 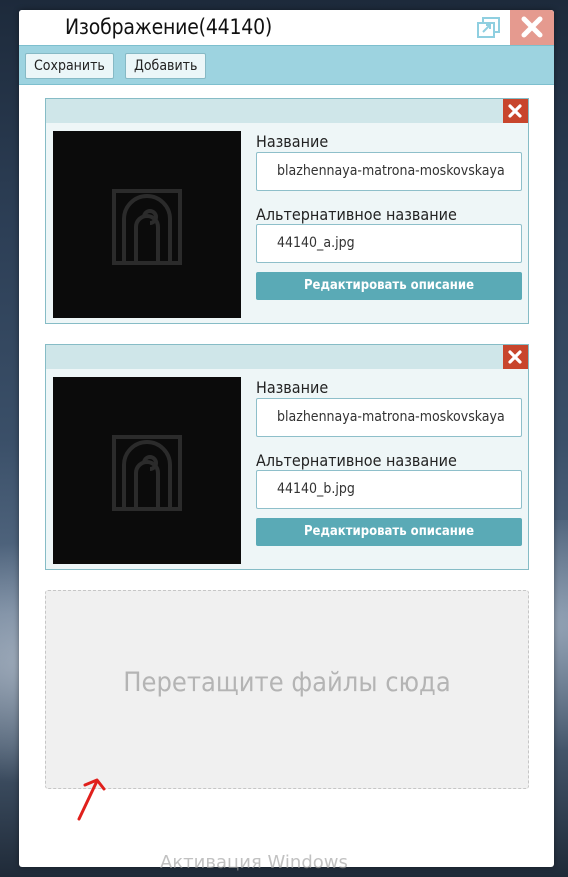 What do you see at coordinates (286, 27) in the screenshot?
I see `title-bar: Изображение(44140)` at bounding box center [286, 27].